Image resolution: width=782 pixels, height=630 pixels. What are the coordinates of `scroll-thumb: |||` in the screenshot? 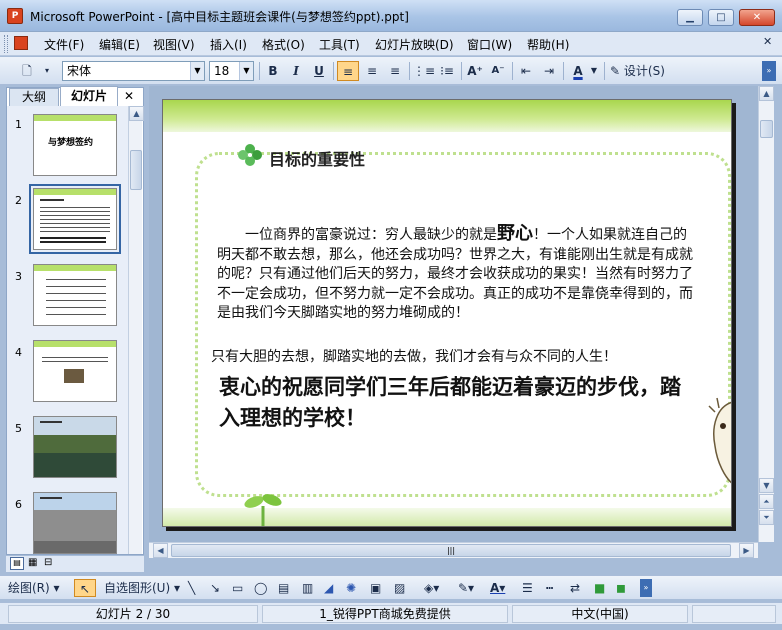 It's located at (451, 550).